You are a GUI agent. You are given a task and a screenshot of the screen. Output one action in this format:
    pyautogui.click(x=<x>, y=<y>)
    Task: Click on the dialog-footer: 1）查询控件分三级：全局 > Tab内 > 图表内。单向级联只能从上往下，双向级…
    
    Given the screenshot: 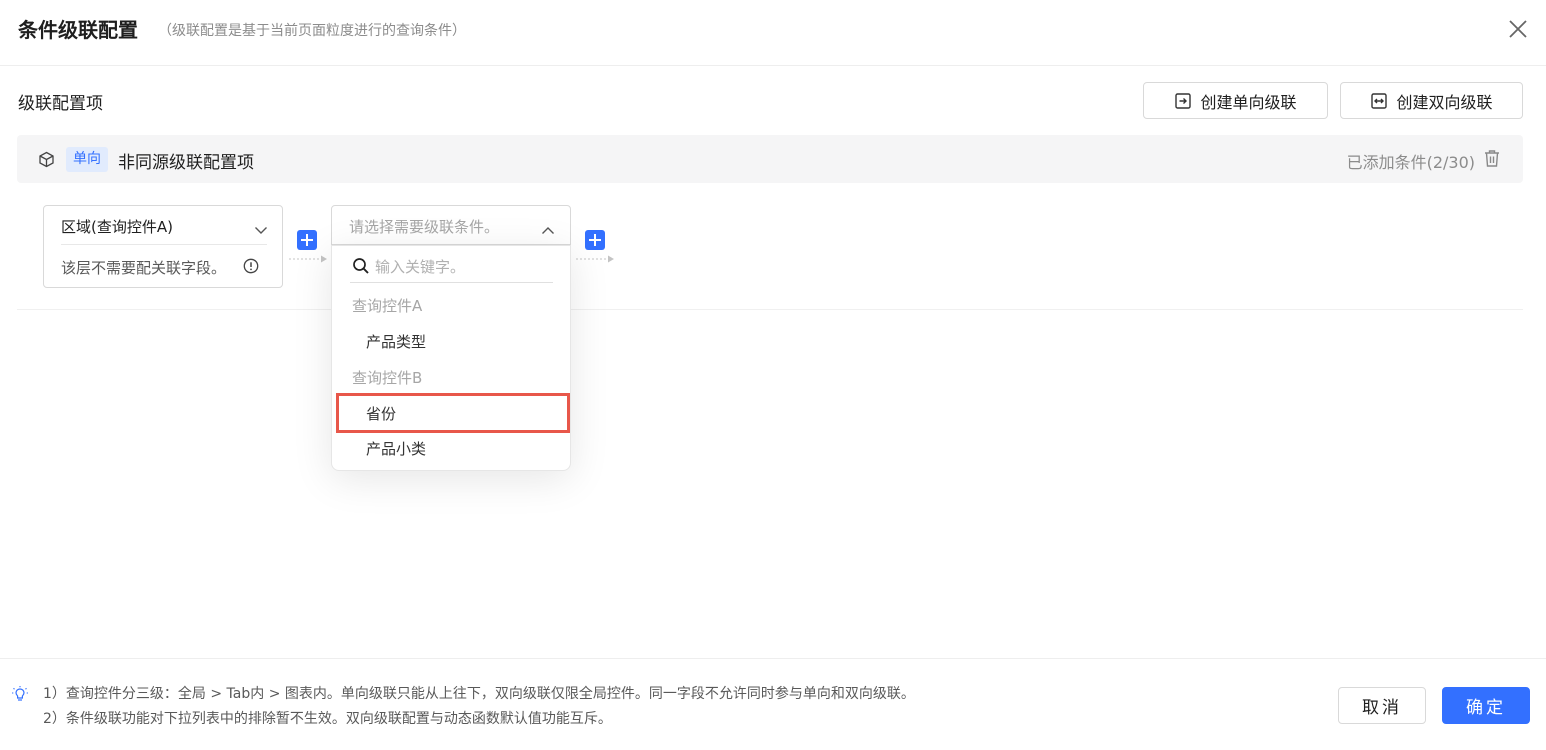 What is the action you would take?
    pyautogui.click(x=773, y=704)
    